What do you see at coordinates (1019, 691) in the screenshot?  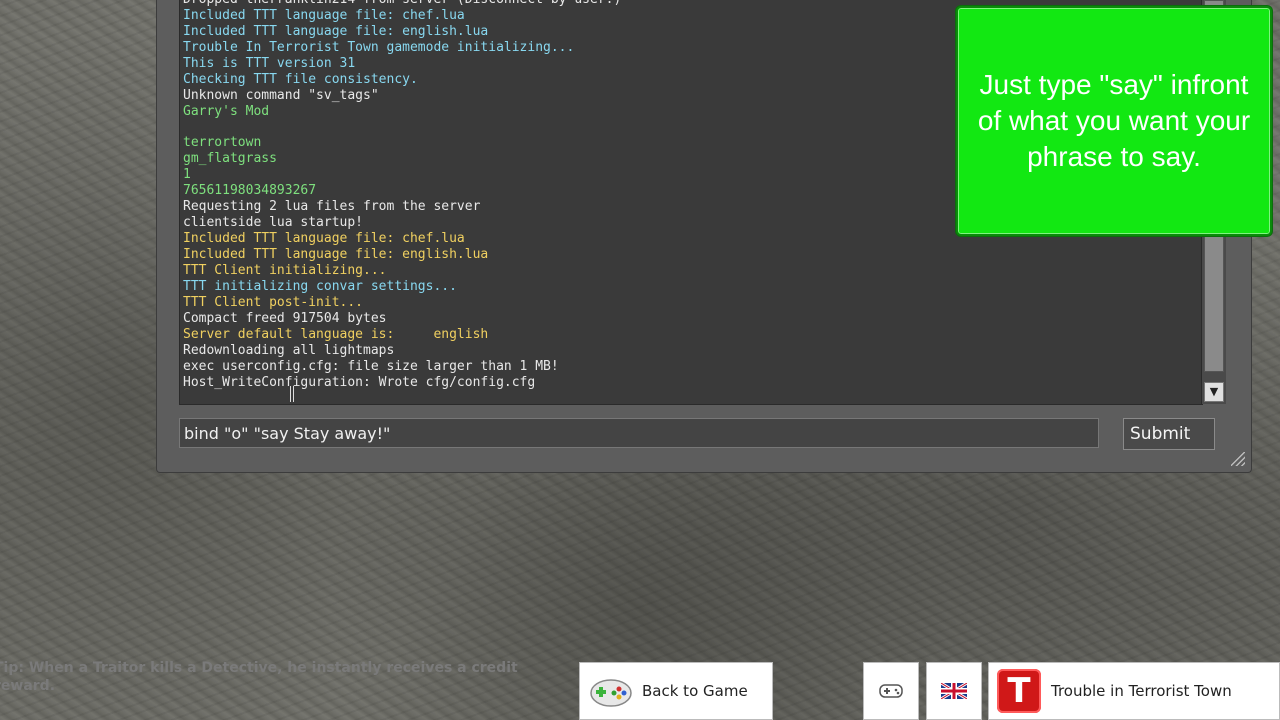 I see `ttt-logo-icon: T` at bounding box center [1019, 691].